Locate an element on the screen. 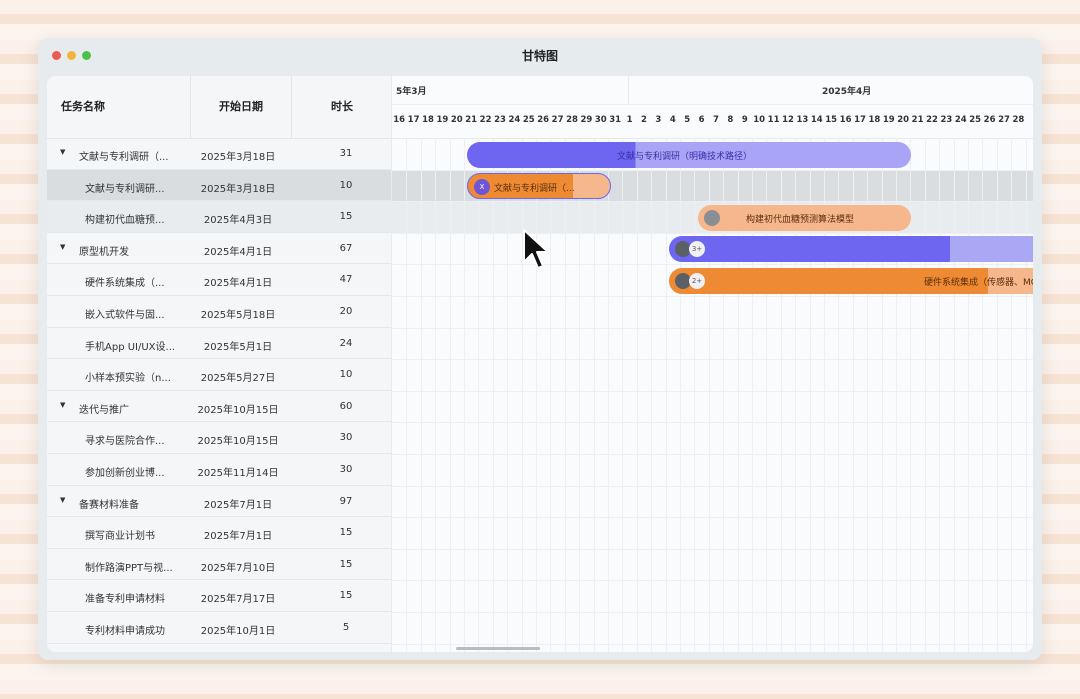 The height and width of the screenshot is (699, 1080). task-start: 2025年11月14日 is located at coordinates (238, 473).